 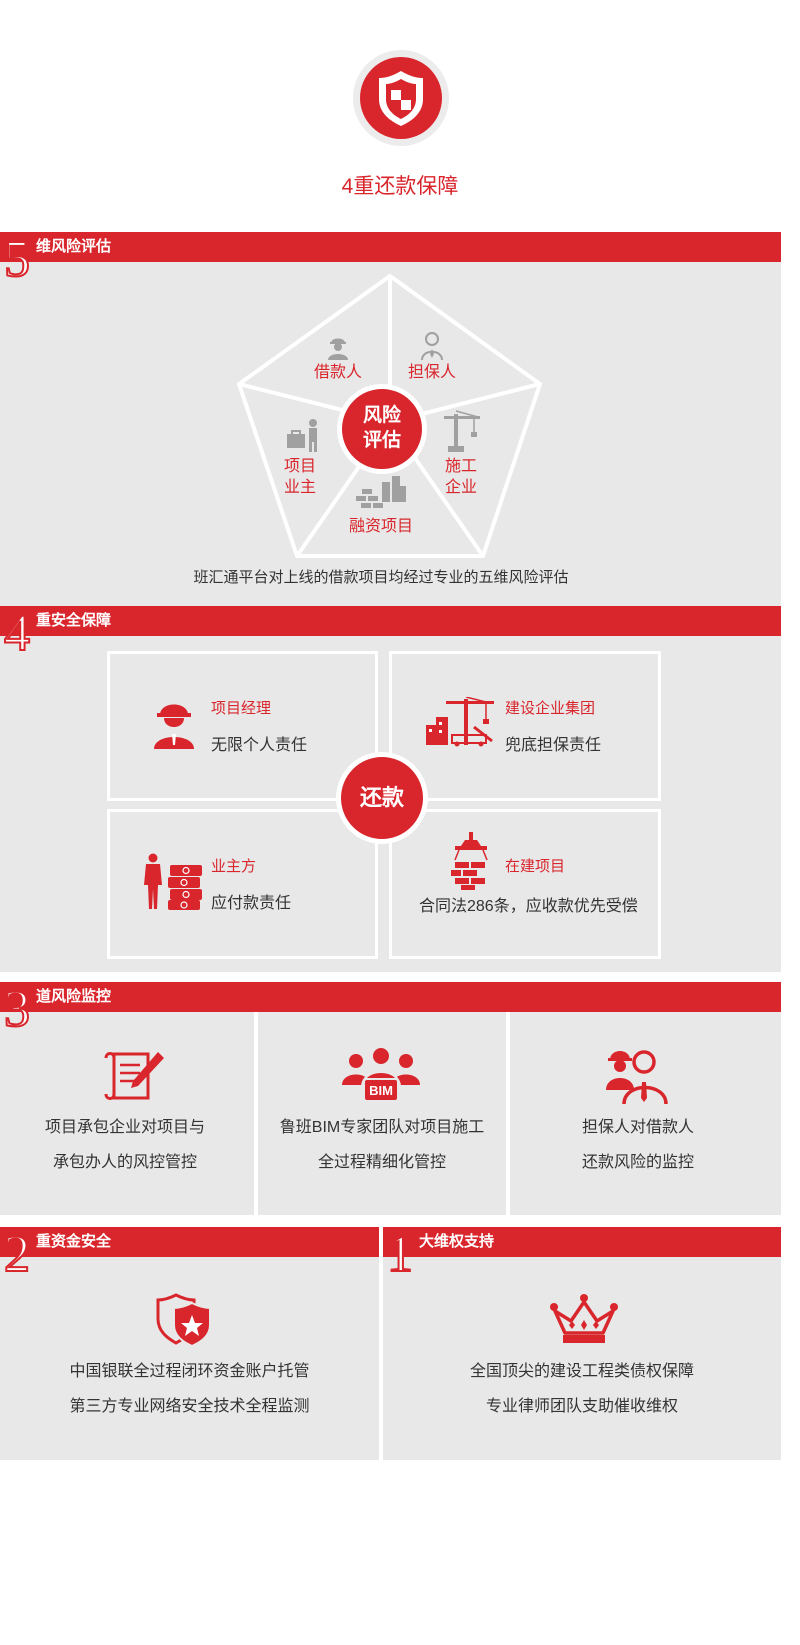 What do you see at coordinates (74, 620) in the screenshot?
I see `section-label: 重安全保障` at bounding box center [74, 620].